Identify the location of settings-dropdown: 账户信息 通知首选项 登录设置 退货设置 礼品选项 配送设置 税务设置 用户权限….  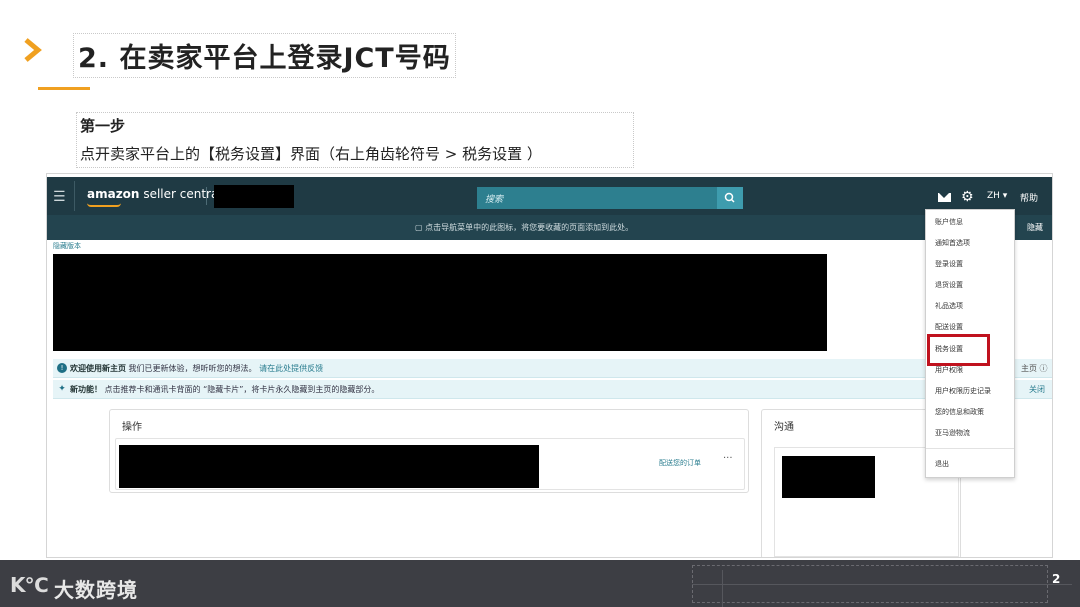
(970, 343).